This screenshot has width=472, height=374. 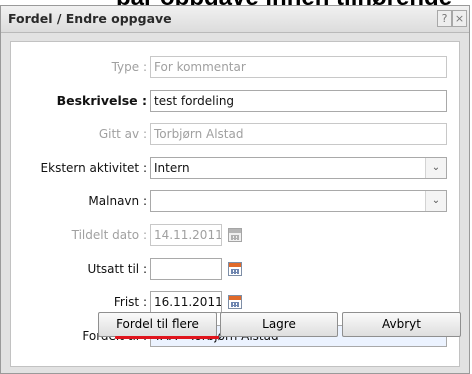 What do you see at coordinates (117, 201) in the screenshot?
I see `malnavn-label: Malnavn :` at bounding box center [117, 201].